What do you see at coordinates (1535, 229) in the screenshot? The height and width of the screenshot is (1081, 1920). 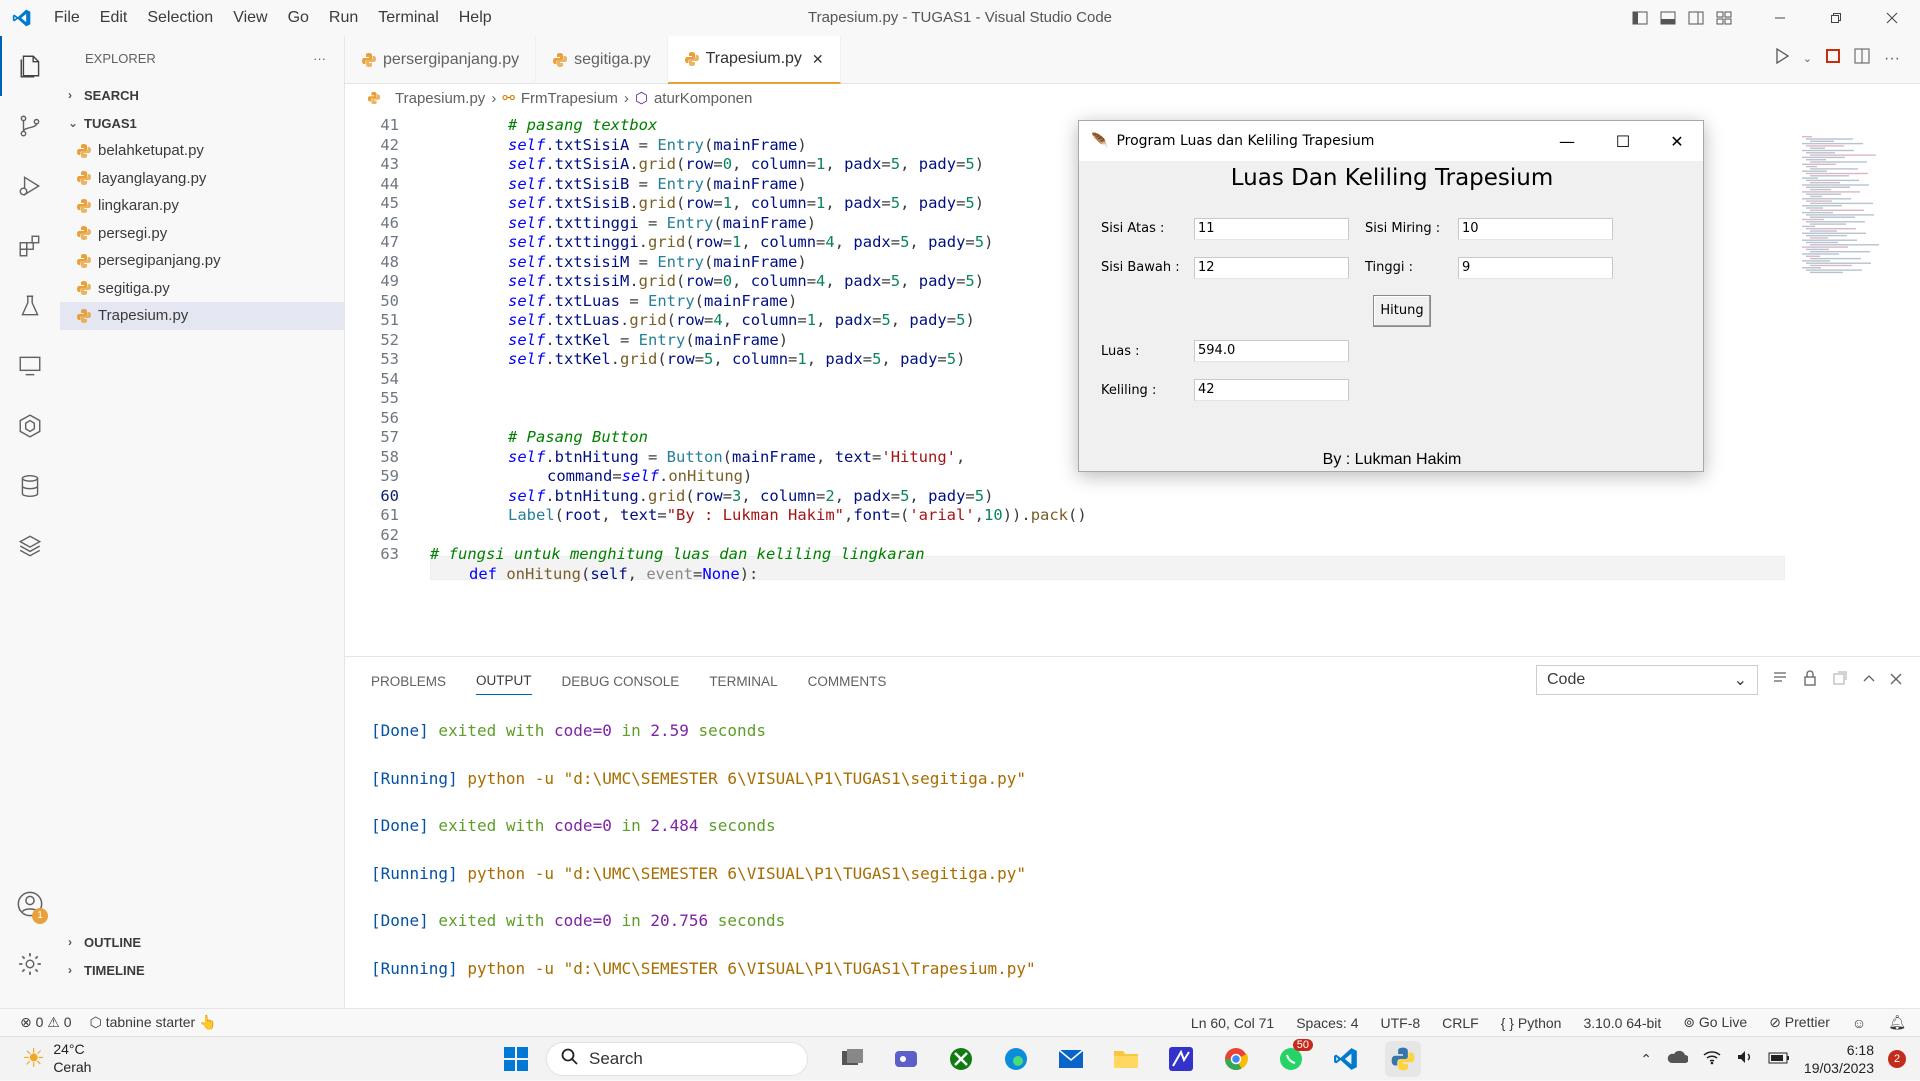 I see `input-sisi-miring: 10` at bounding box center [1535, 229].